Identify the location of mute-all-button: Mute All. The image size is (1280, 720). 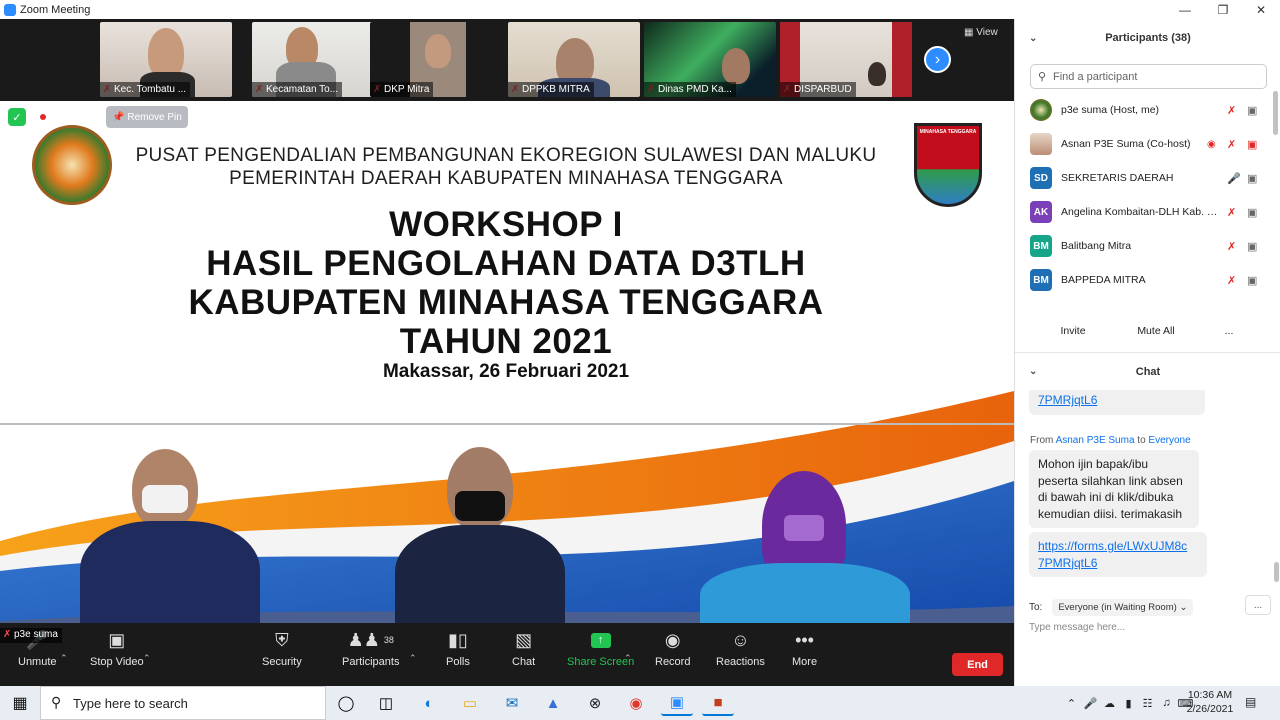
(1156, 331).